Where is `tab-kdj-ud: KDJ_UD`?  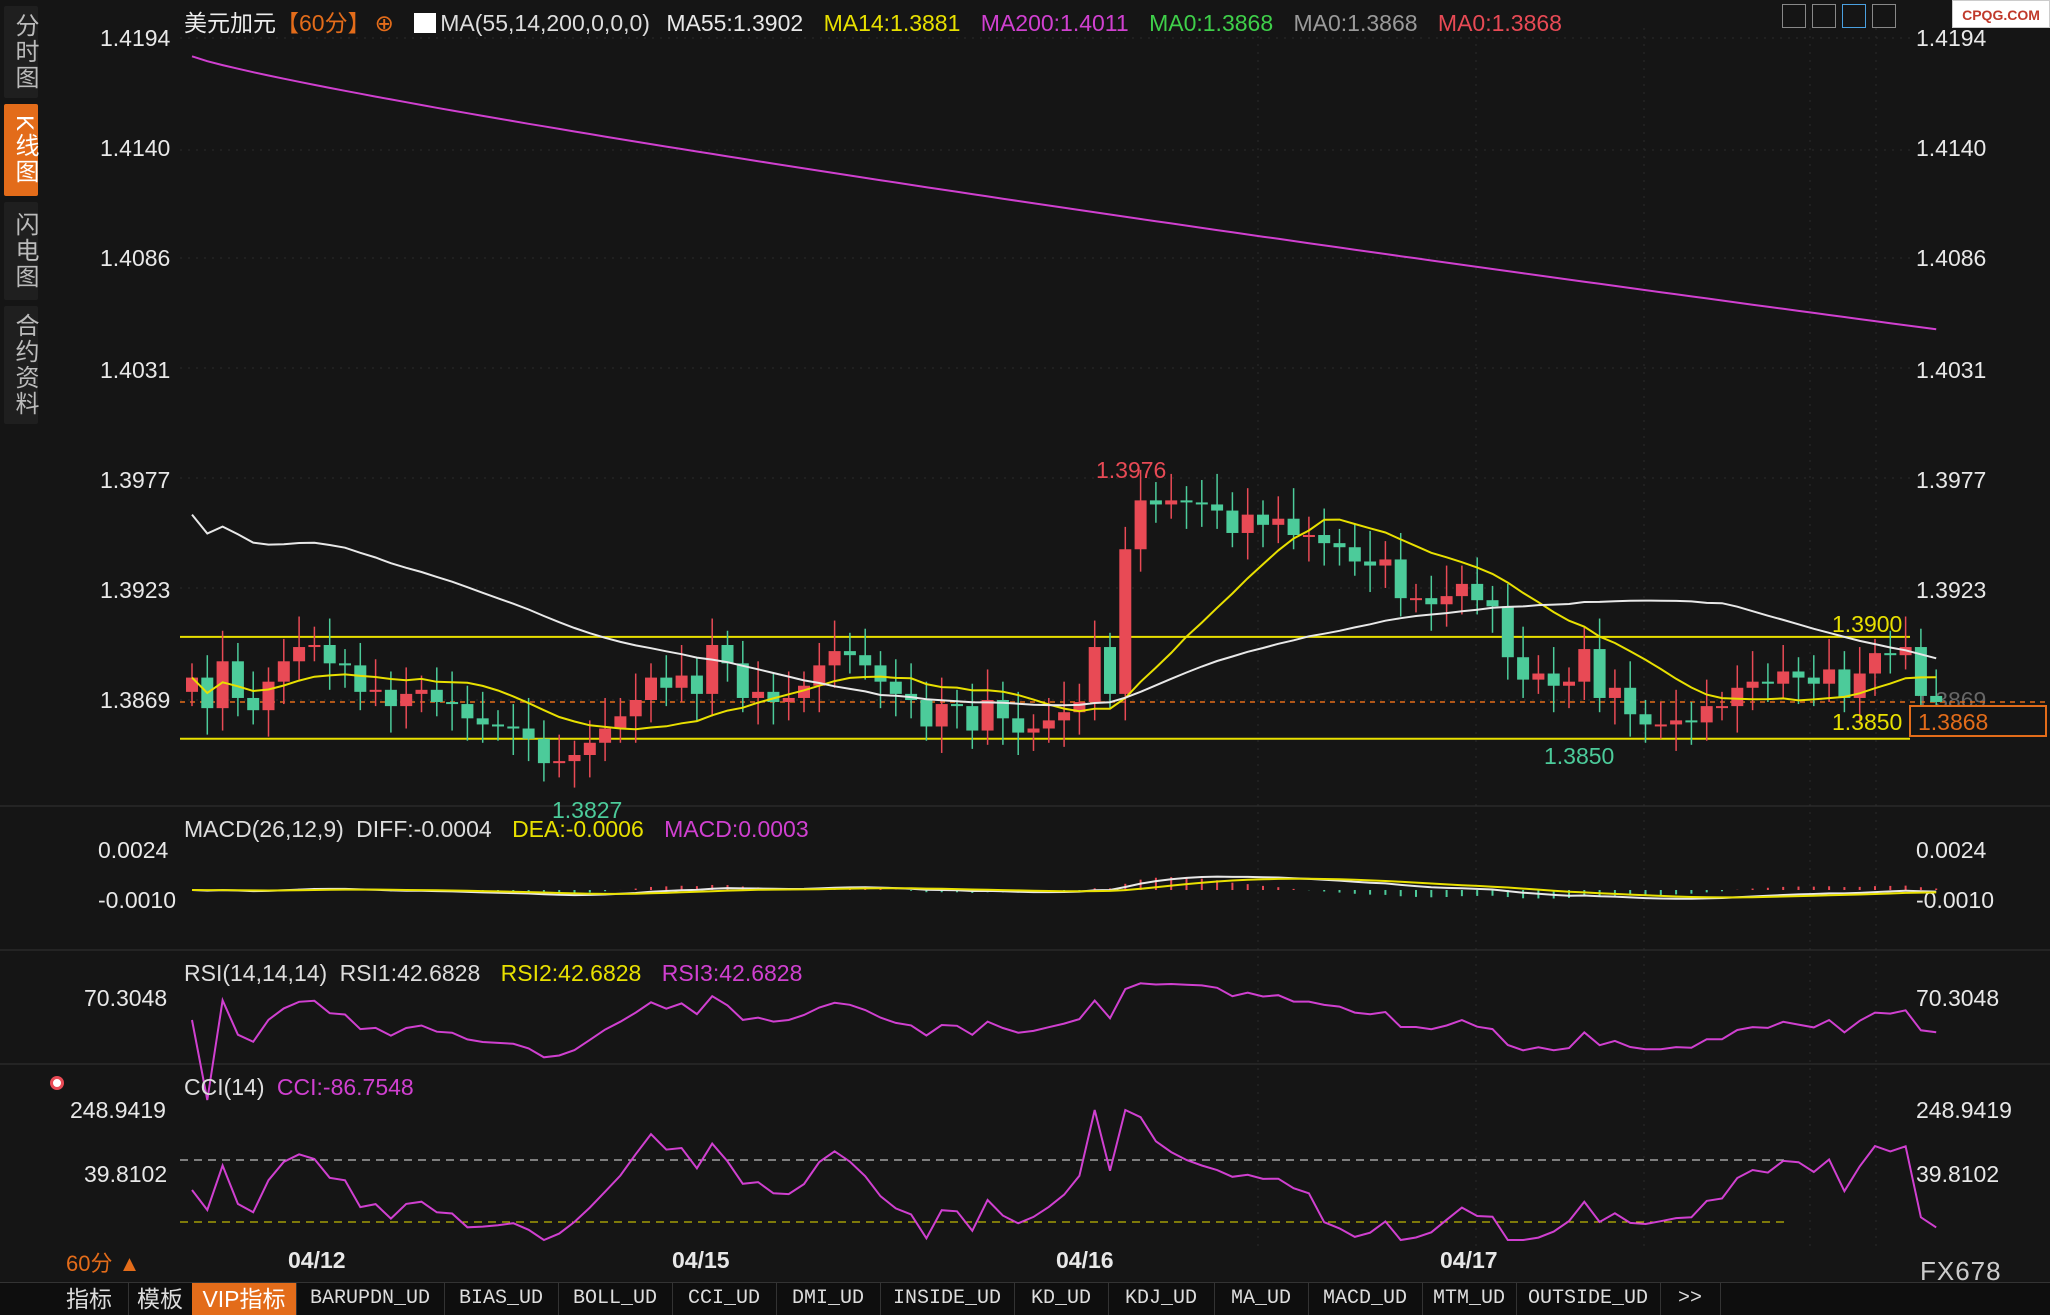
tab-kdj-ud: KDJ_UD is located at coordinates (1161, 1299).